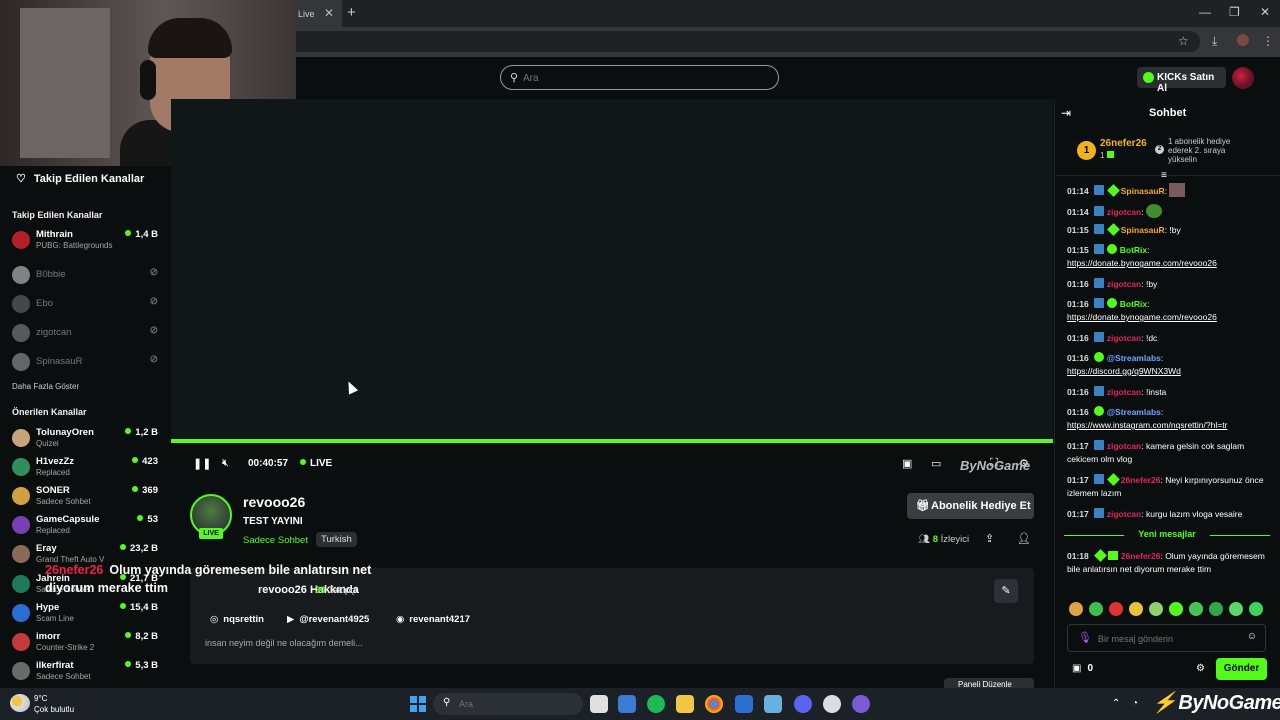 This screenshot has width=1280, height=720. I want to click on weather-icon, so click(20, 703).